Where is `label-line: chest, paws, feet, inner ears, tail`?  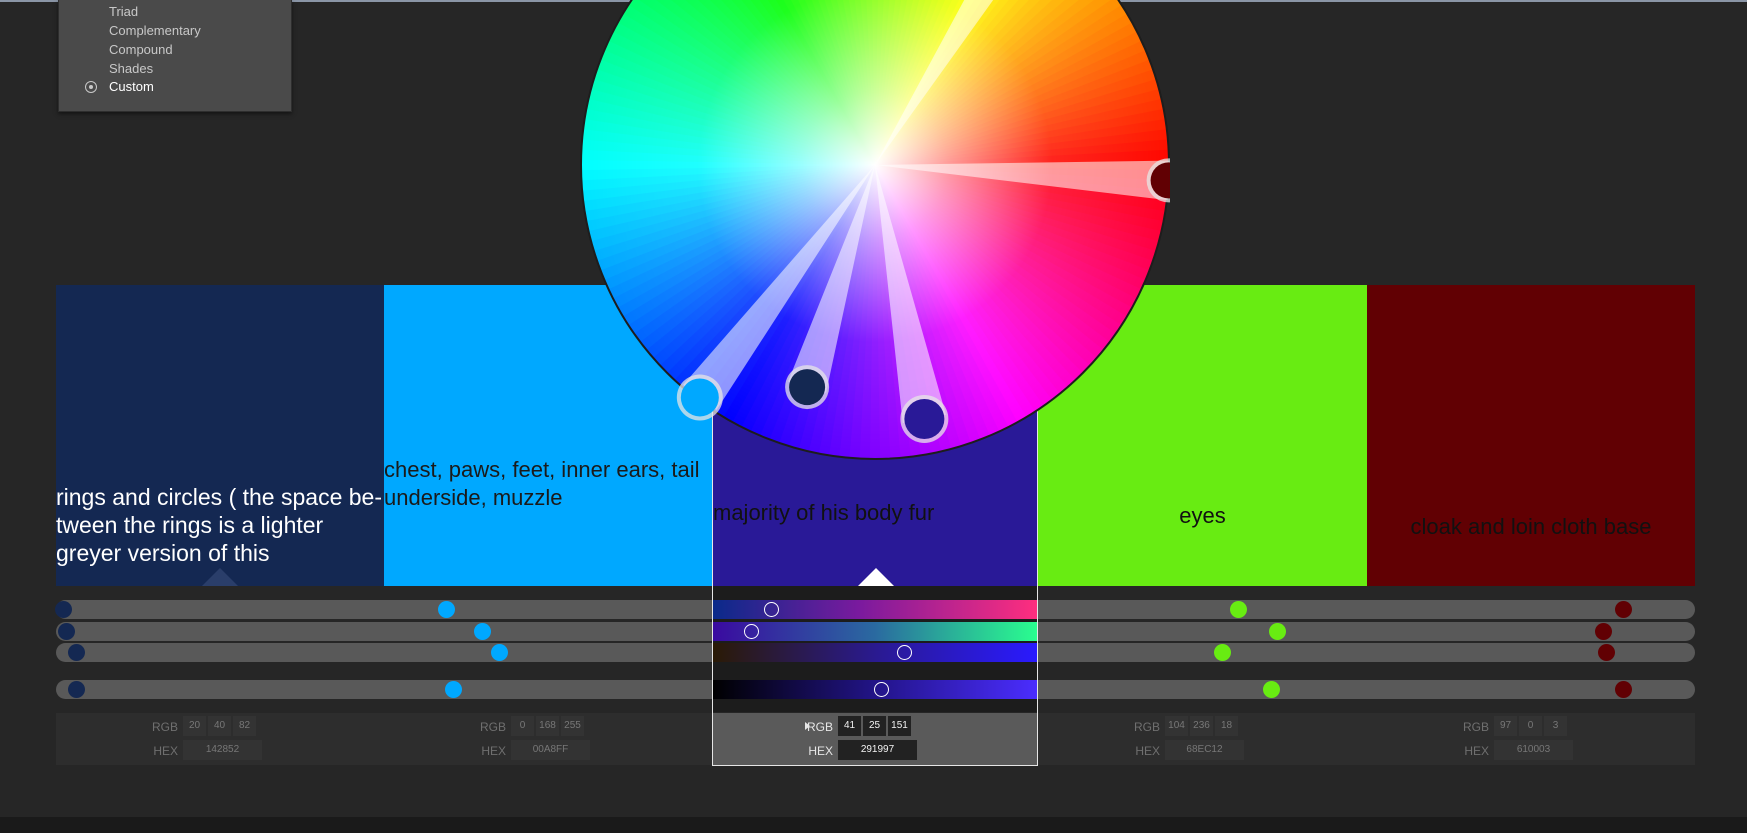
label-line: chest, paws, feet, inner ears, tail is located at coordinates (542, 469).